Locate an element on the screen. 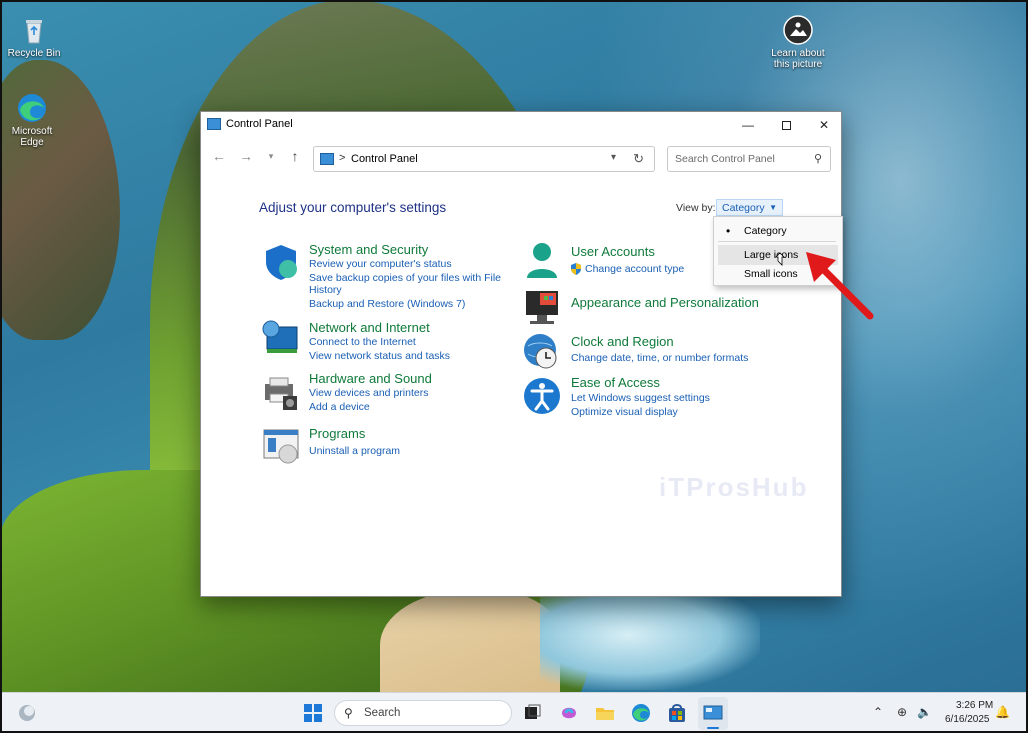 Image resolution: width=1028 pixels, height=733 pixels. forward-button: → is located at coordinates (246, 156).